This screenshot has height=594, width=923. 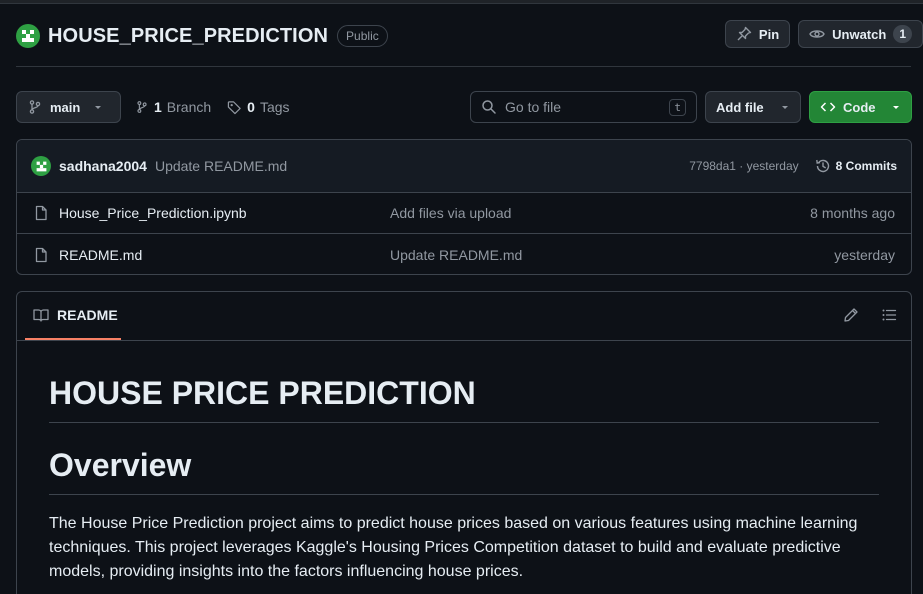 What do you see at coordinates (583, 107) in the screenshot?
I see `go-to-file-input: Go to file t` at bounding box center [583, 107].